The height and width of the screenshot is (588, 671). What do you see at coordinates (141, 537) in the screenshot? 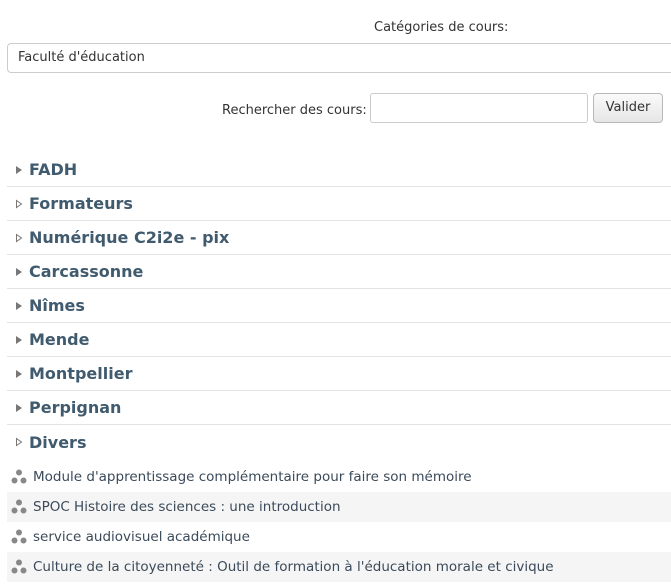
I see `course-link: service audiovisuel académique` at bounding box center [141, 537].